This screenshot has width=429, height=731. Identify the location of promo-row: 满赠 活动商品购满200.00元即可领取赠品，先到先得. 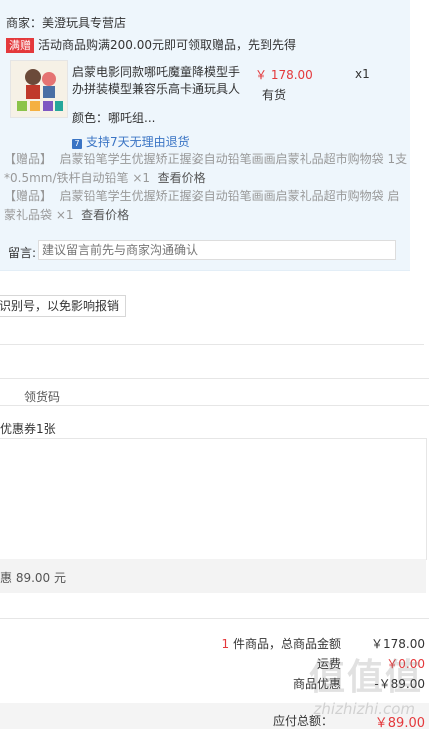
(151, 44).